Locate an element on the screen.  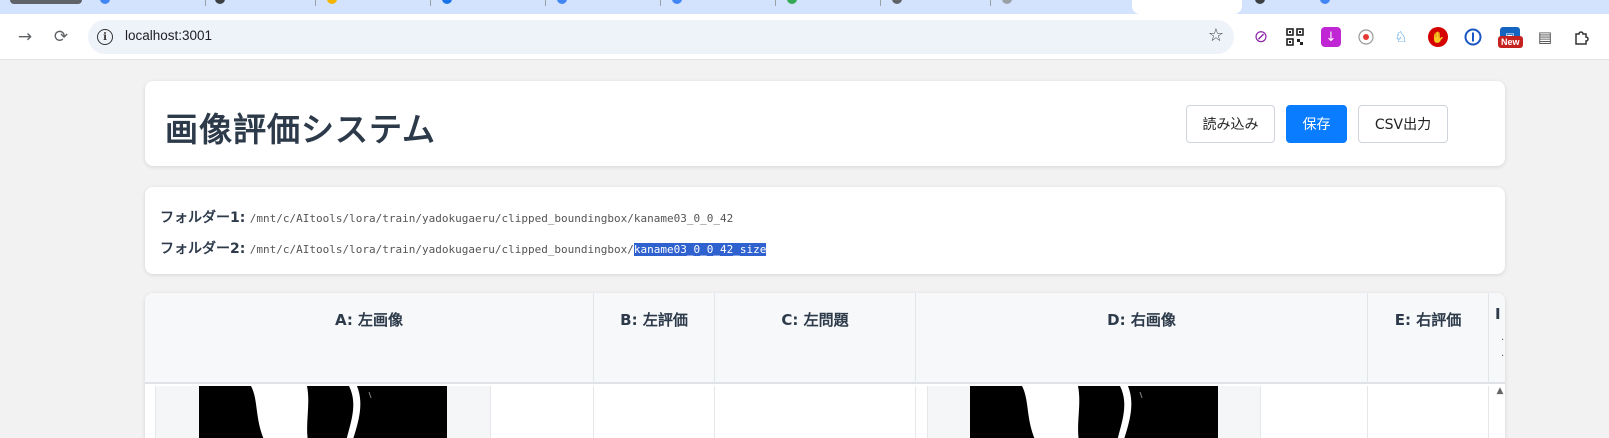
folder2-path-selected: kaname03_0_0_42_size is located at coordinates (700, 249).